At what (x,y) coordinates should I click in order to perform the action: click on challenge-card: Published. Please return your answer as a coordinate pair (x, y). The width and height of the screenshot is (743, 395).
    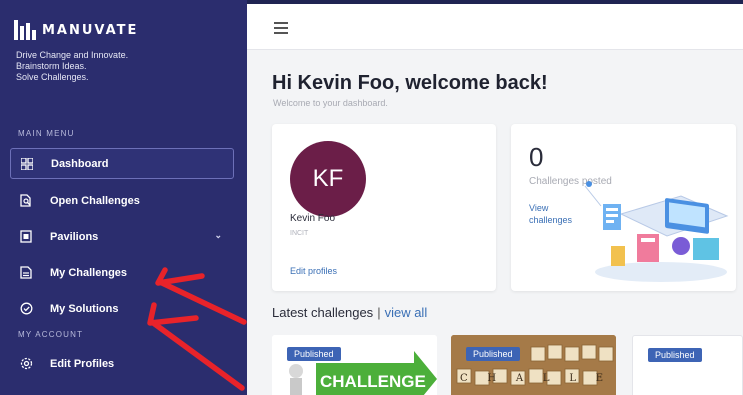
    Looking at the image, I should click on (687, 365).